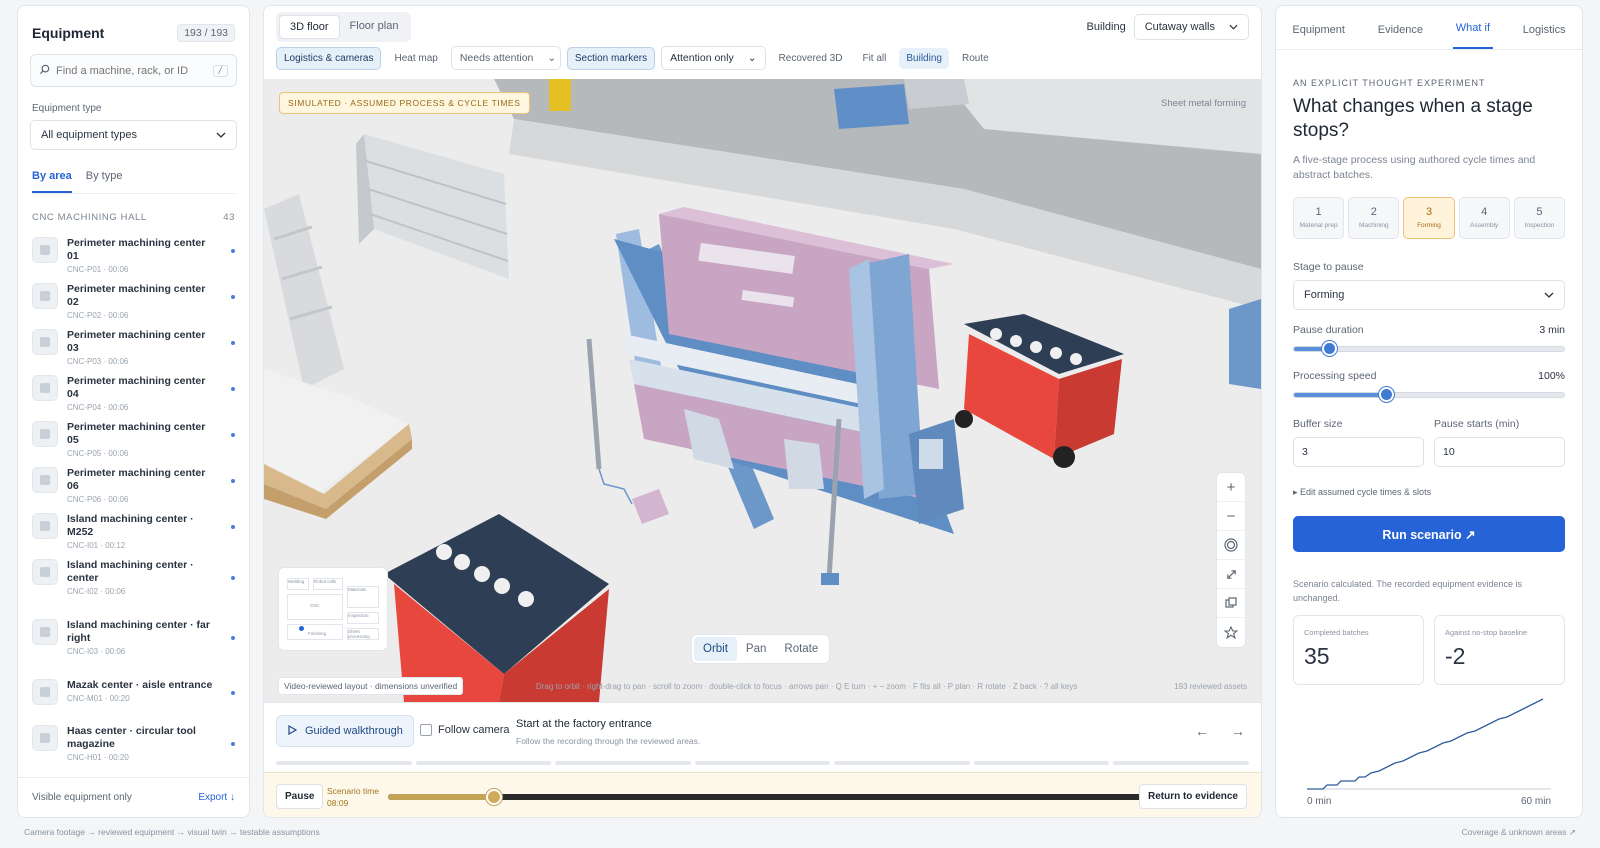 Image resolution: width=1600 pixels, height=848 pixels. What do you see at coordinates (98, 698) in the screenshot?
I see `equipment-id: CNC-M01 · 00:20` at bounding box center [98, 698].